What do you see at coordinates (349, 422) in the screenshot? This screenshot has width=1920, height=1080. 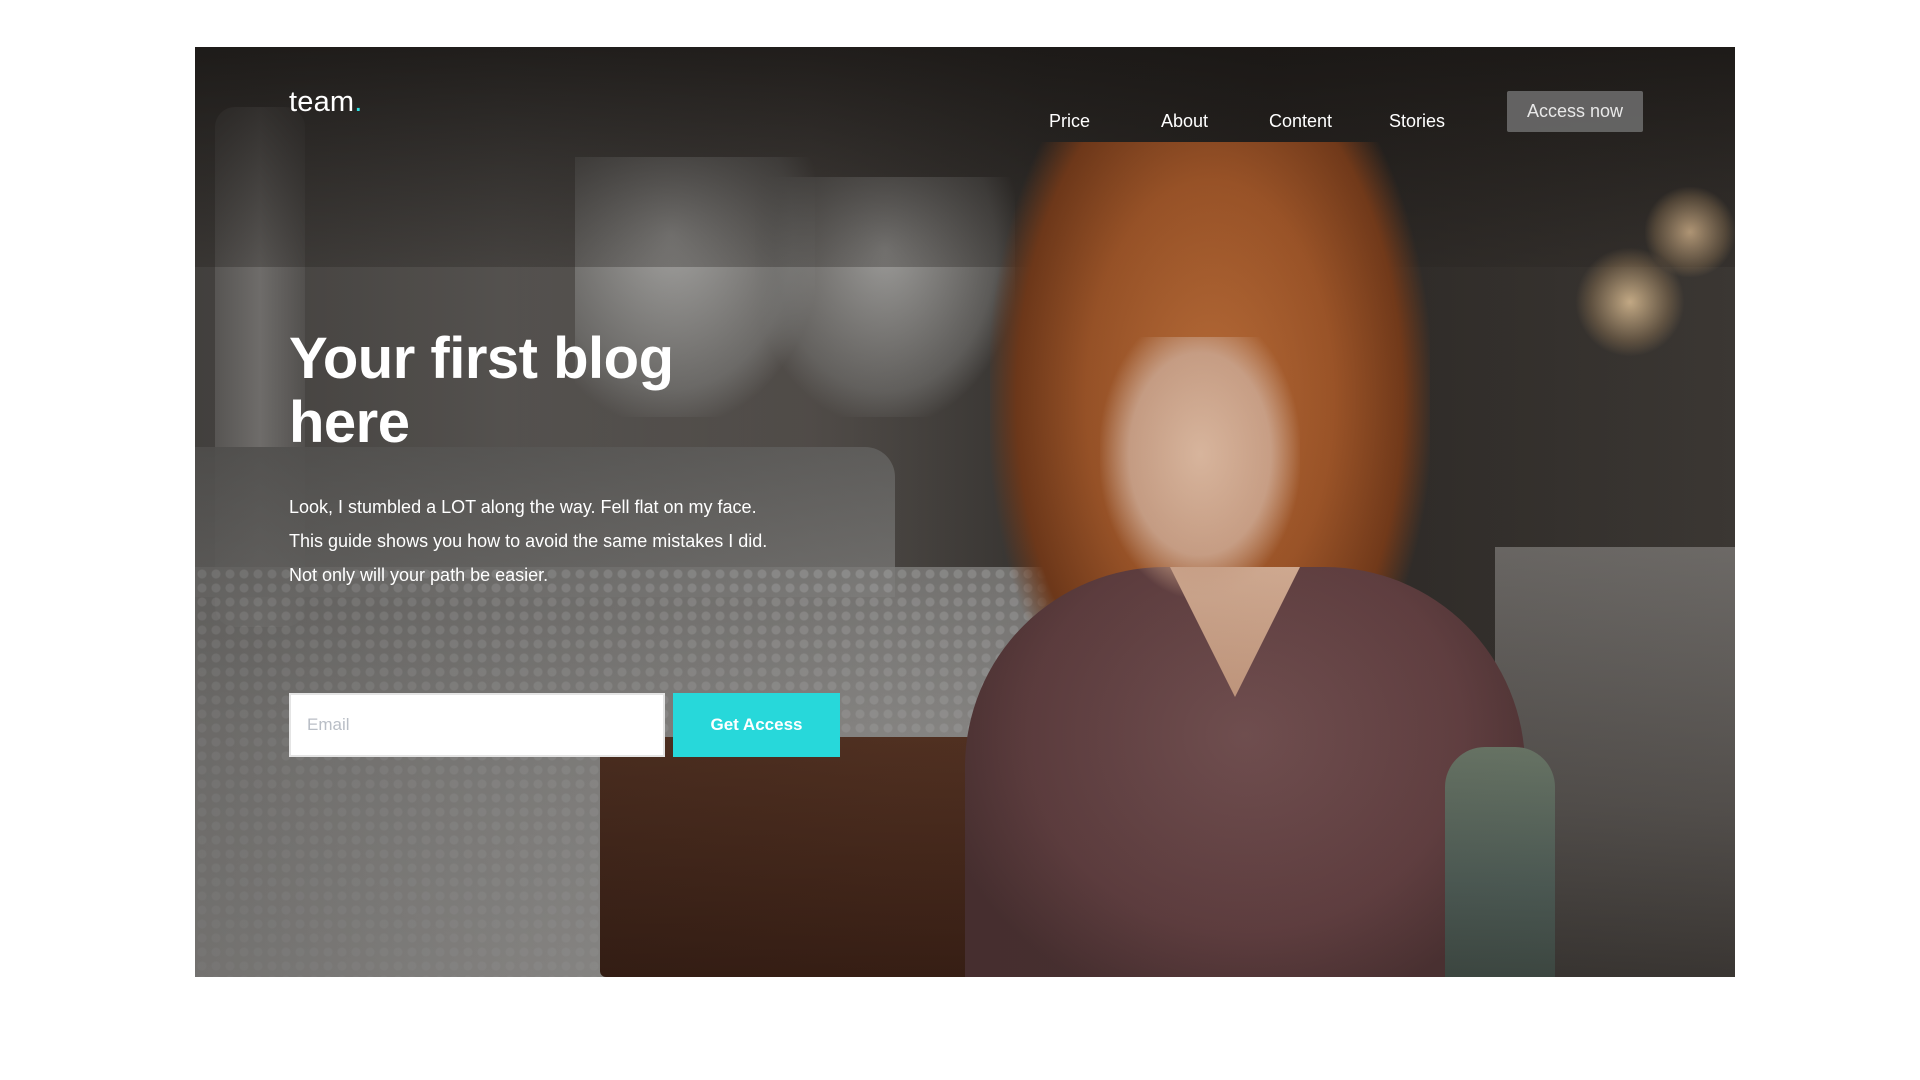 I see `hero-headline-line2: here` at bounding box center [349, 422].